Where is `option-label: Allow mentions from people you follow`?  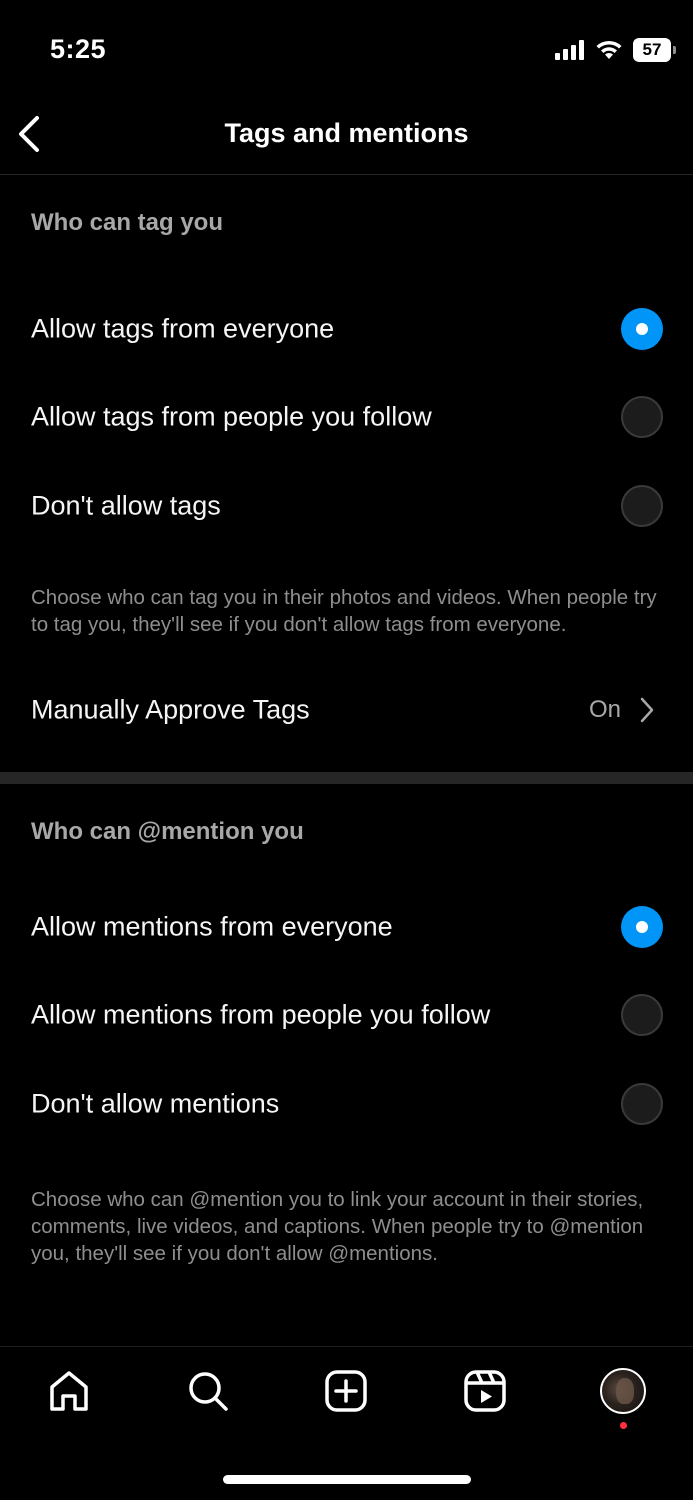 option-label: Allow mentions from people you follow is located at coordinates (261, 1014).